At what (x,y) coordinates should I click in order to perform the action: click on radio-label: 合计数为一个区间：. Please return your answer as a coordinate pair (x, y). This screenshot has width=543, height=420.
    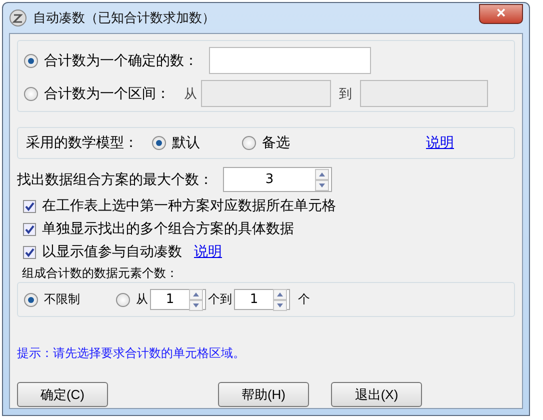
    Looking at the image, I should click on (107, 93).